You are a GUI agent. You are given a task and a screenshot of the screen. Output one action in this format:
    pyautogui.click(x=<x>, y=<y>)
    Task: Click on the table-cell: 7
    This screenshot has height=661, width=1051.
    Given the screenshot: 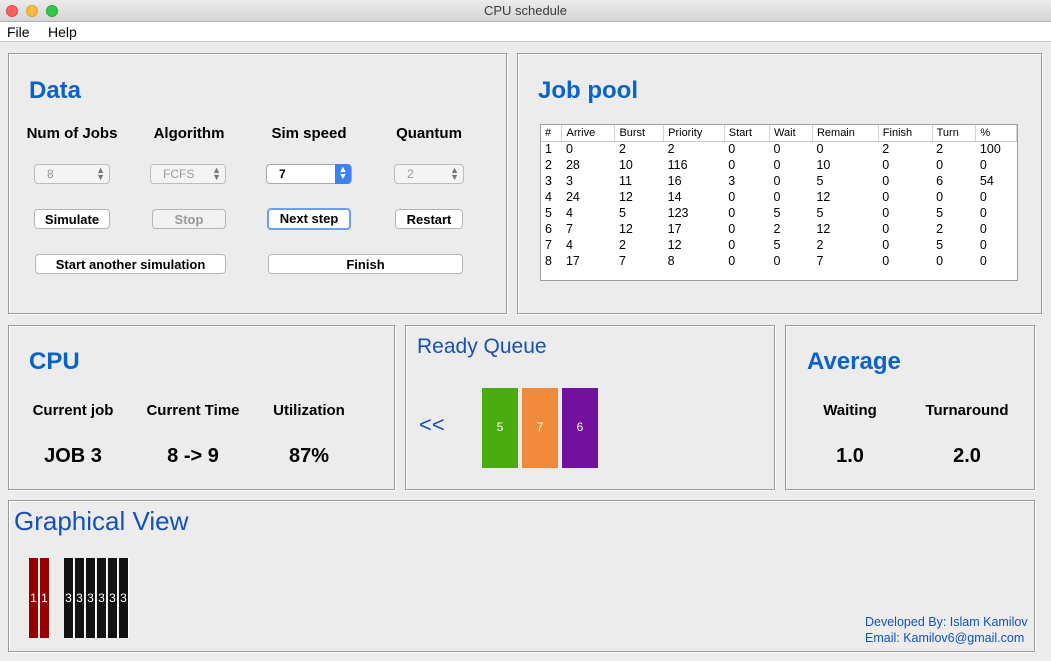 What is the action you would take?
    pyautogui.click(x=569, y=229)
    